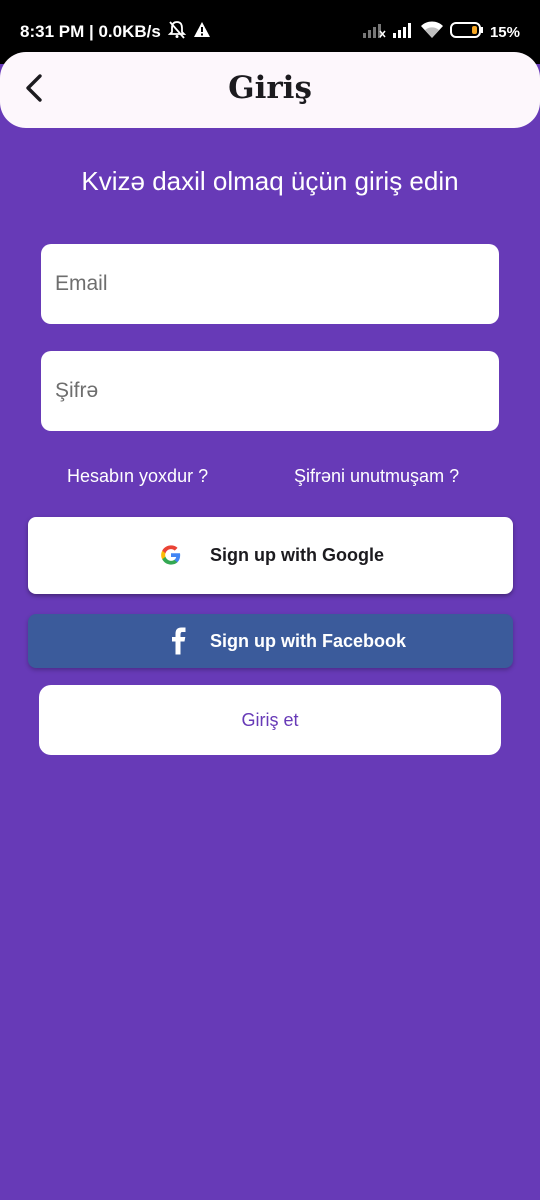 The height and width of the screenshot is (1200, 540). I want to click on facebook-signup-button: Sign up with Facebook, so click(270, 641).